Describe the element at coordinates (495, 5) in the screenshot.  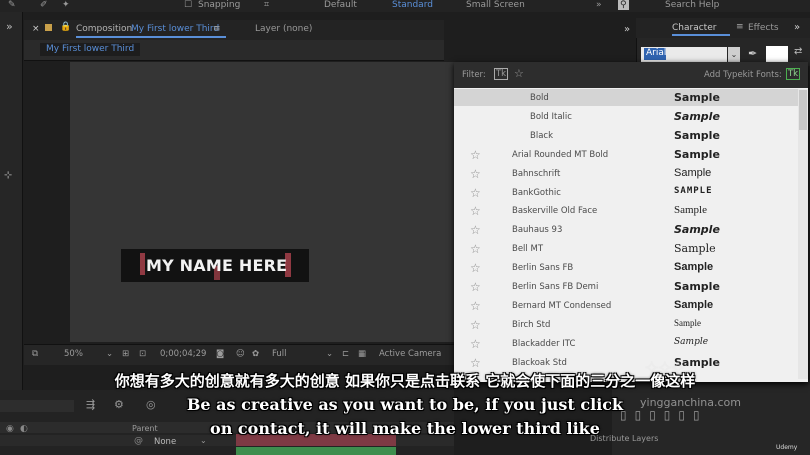
I see `workspace-small-screen: Small Screen` at that location.